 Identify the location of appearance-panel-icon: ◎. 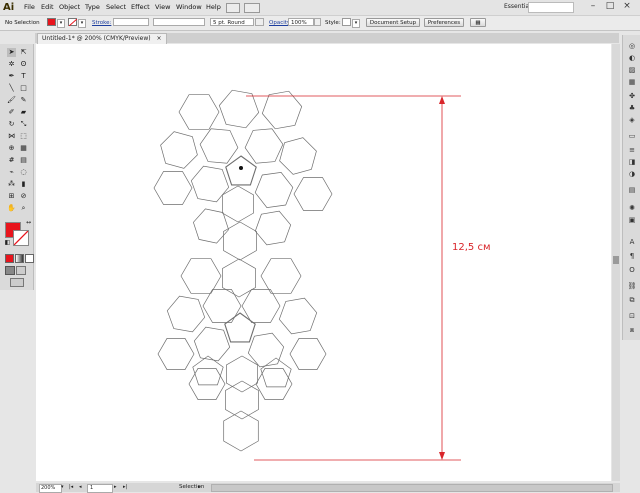
(632, 46).